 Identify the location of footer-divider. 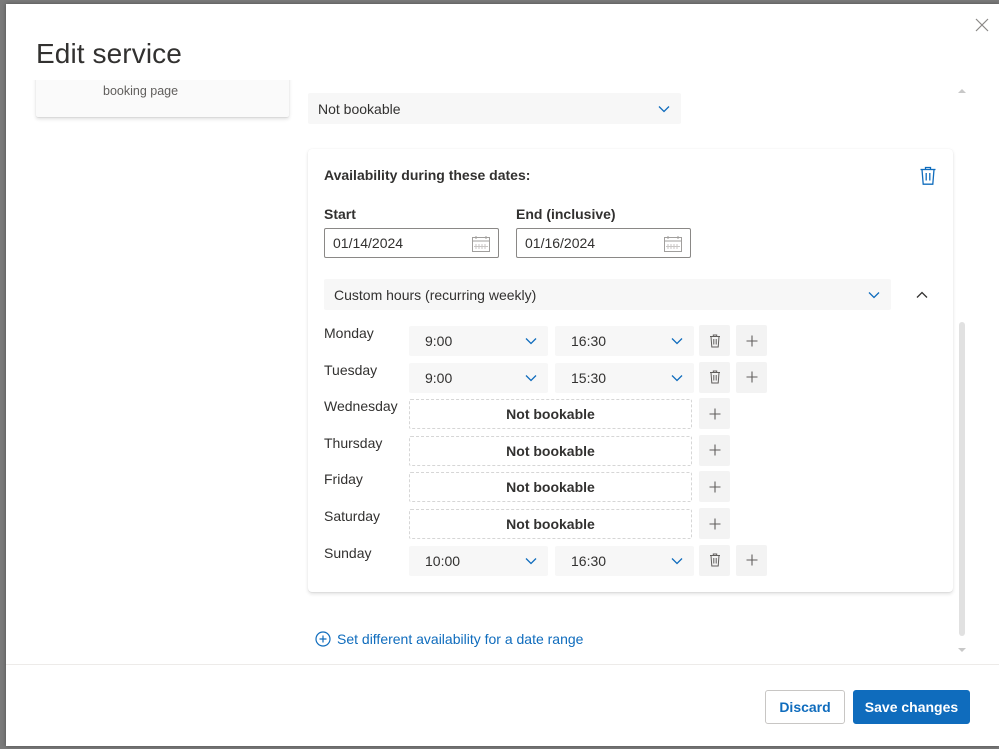
(502, 664).